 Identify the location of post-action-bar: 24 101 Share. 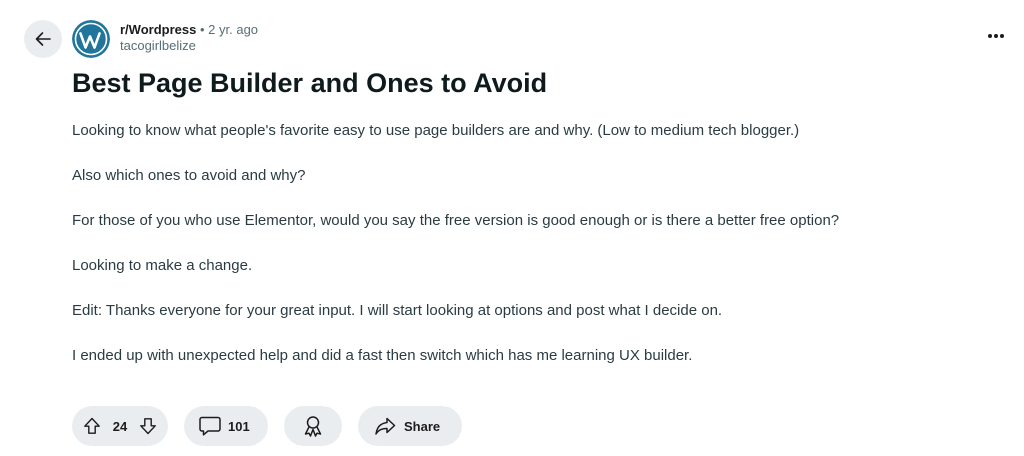
(267, 426).